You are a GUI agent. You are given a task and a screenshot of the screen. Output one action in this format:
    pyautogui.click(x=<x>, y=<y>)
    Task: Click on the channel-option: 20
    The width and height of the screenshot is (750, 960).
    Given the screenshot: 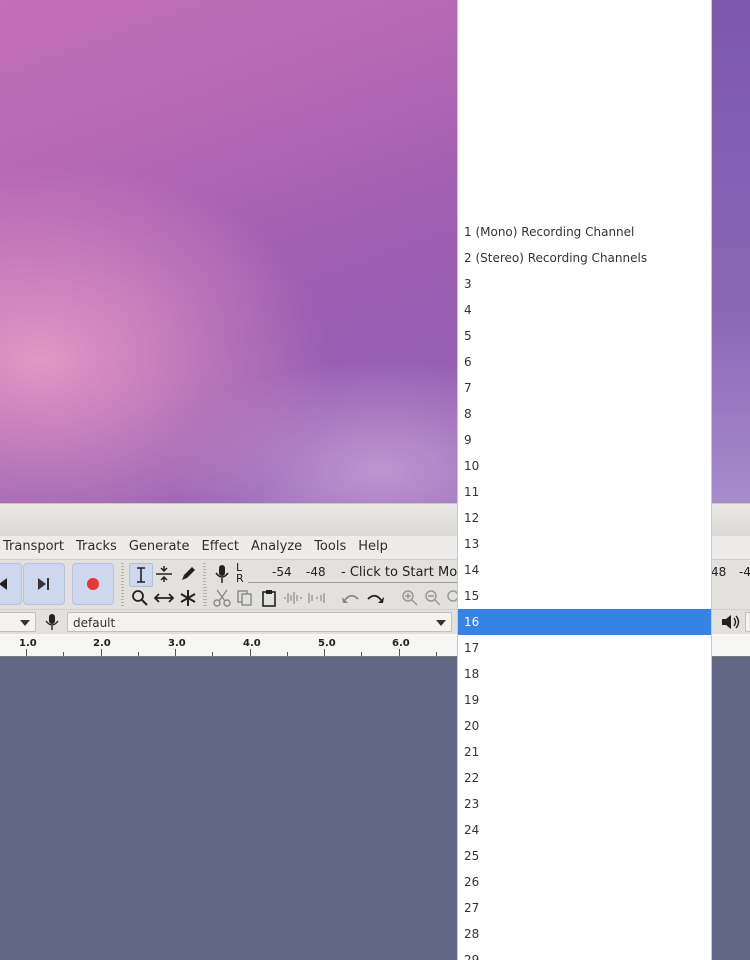 What is the action you would take?
    pyautogui.click(x=584, y=726)
    